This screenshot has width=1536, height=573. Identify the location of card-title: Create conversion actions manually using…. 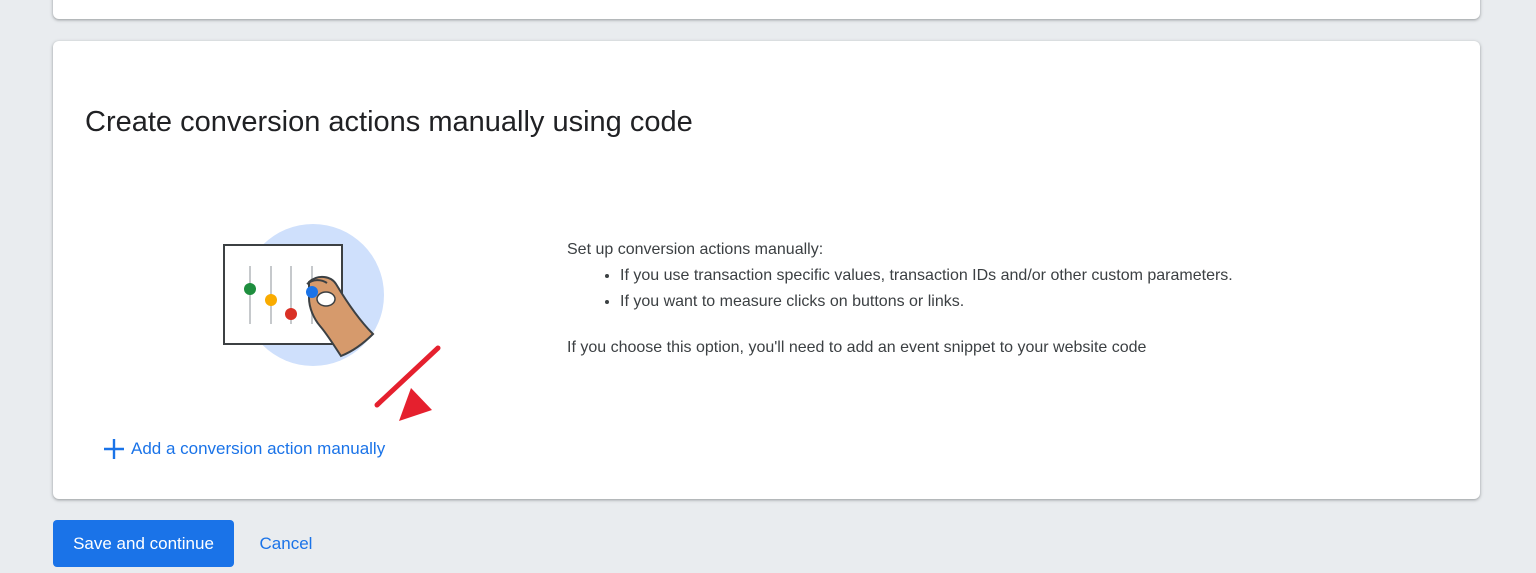
(389, 122).